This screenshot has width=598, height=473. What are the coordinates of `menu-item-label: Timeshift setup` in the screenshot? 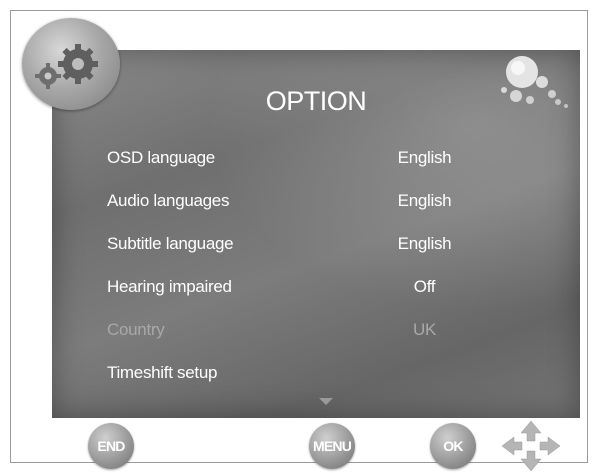 It's located at (162, 372).